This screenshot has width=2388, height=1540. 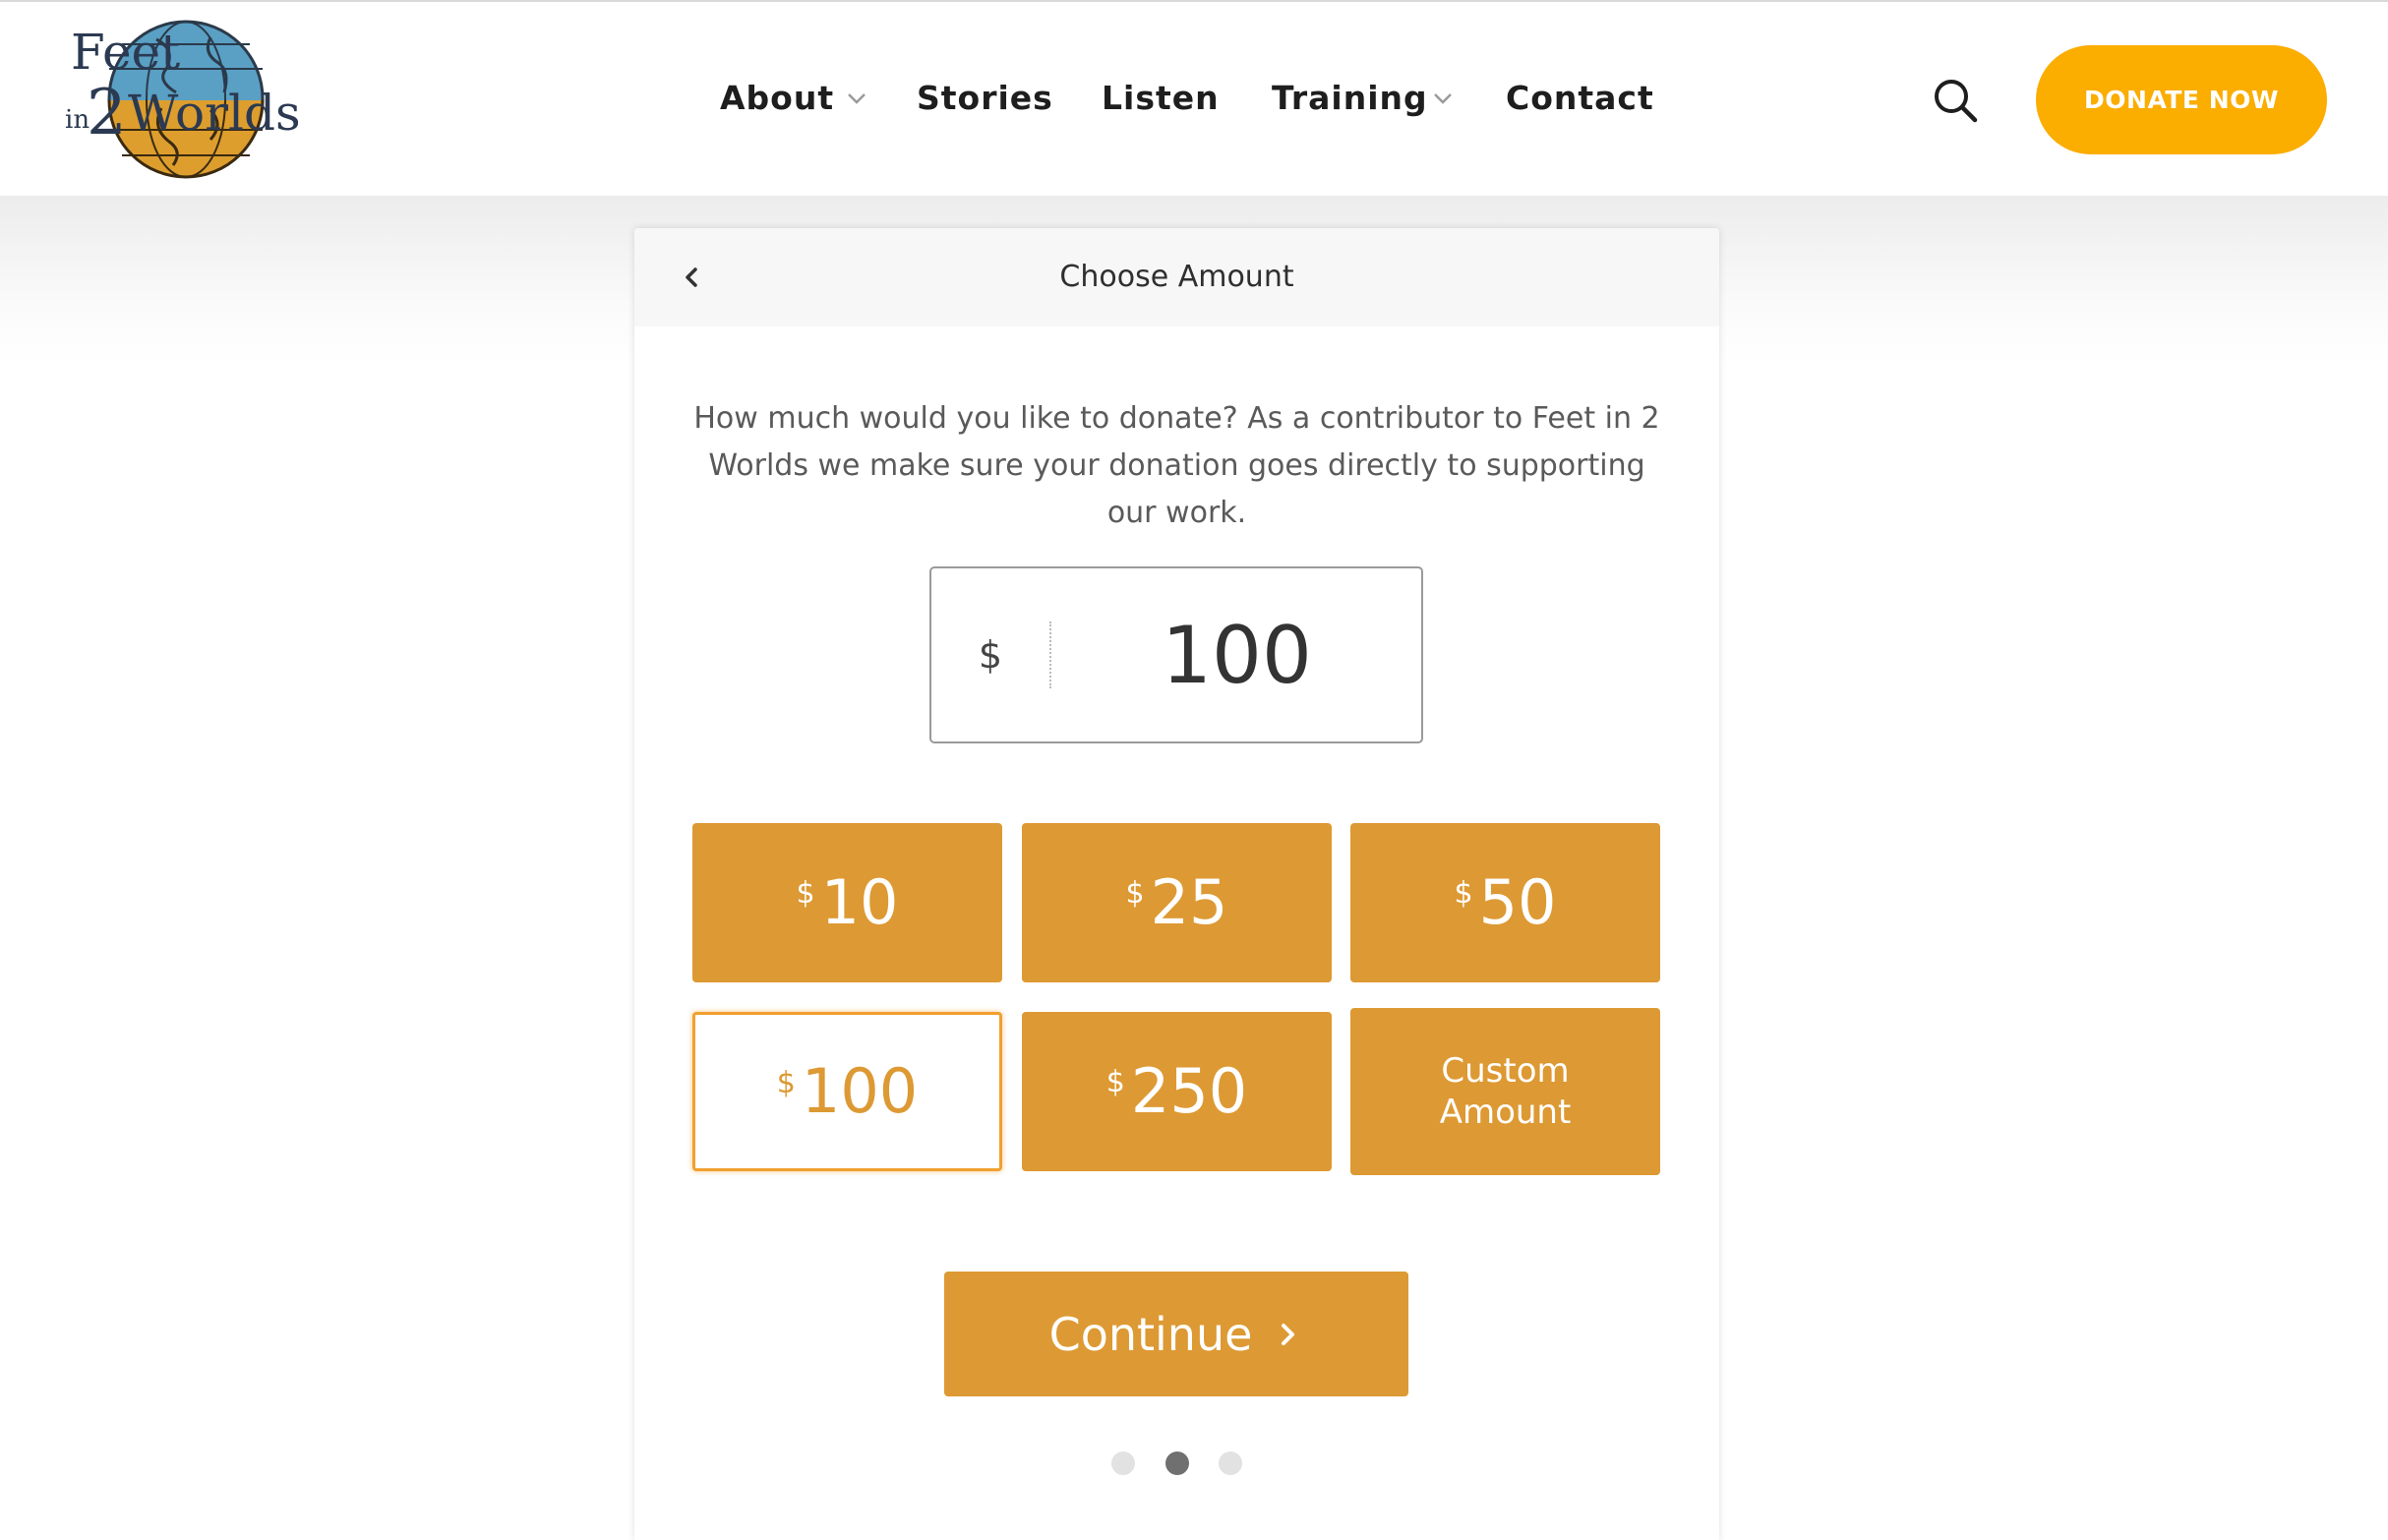 I want to click on currency-divider, so click(x=1050, y=655).